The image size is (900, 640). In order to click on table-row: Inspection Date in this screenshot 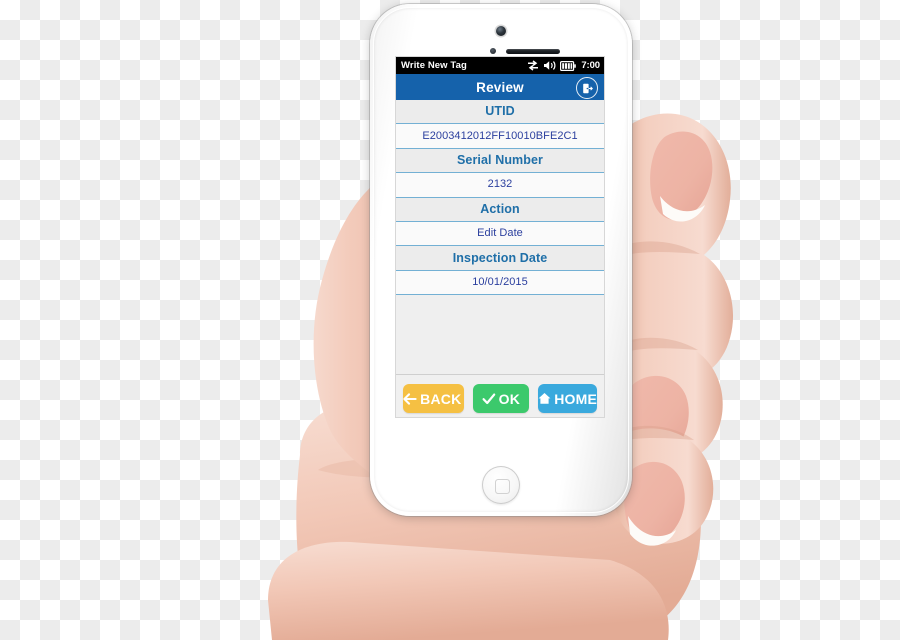, I will do `click(500, 258)`.